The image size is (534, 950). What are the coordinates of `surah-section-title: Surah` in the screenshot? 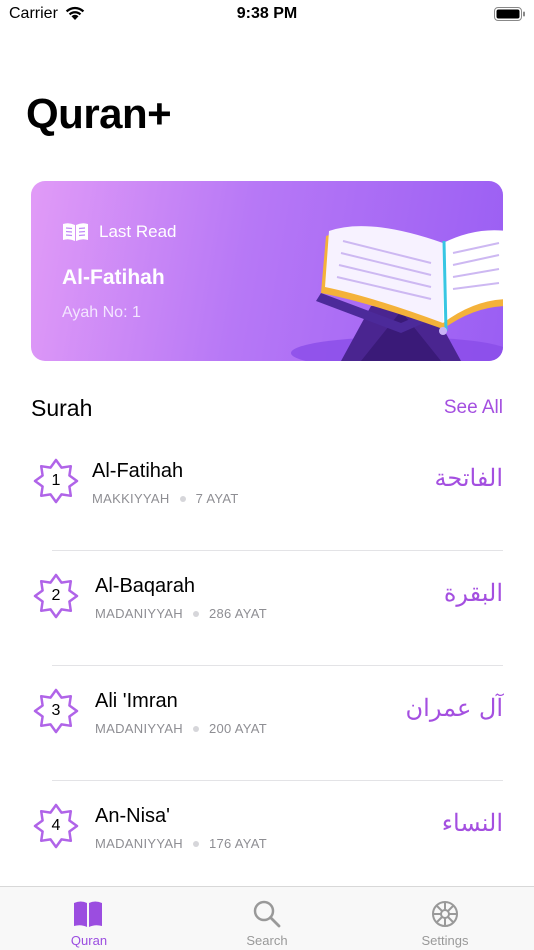 It's located at (62, 408).